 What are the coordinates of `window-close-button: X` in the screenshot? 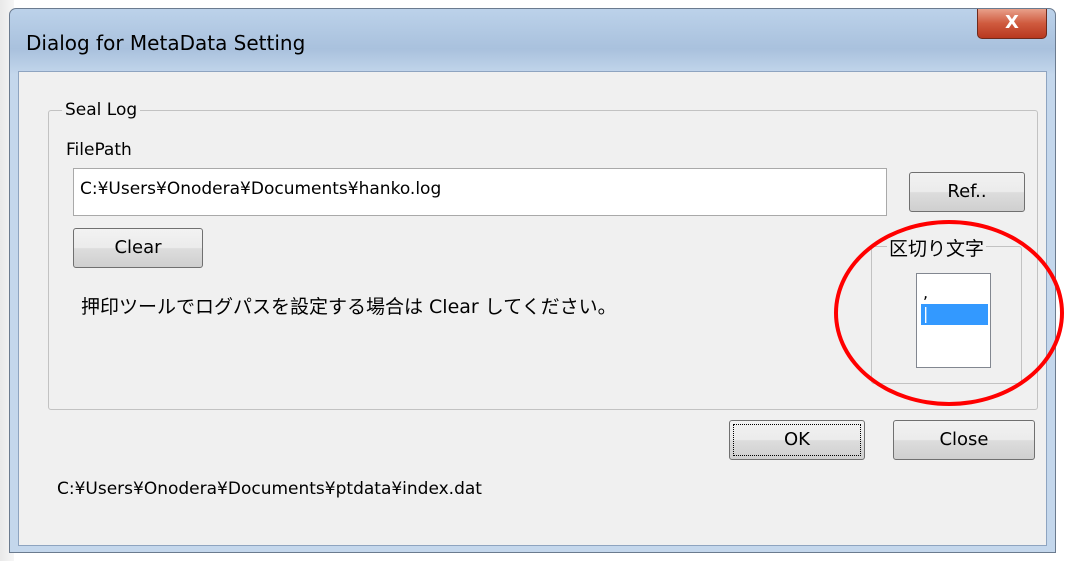 It's located at (1012, 24).